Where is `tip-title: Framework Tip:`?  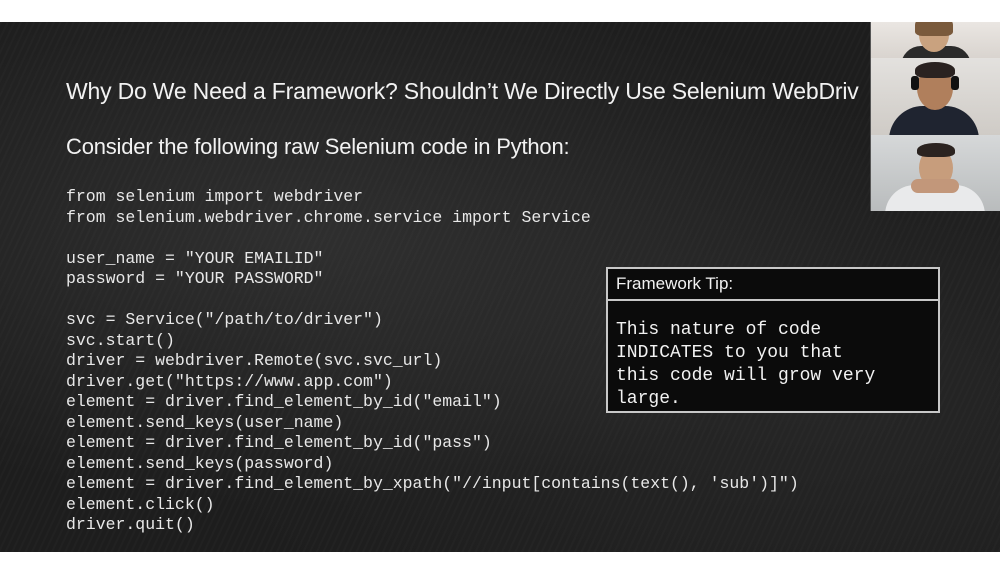
tip-title: Framework Tip: is located at coordinates (773, 285).